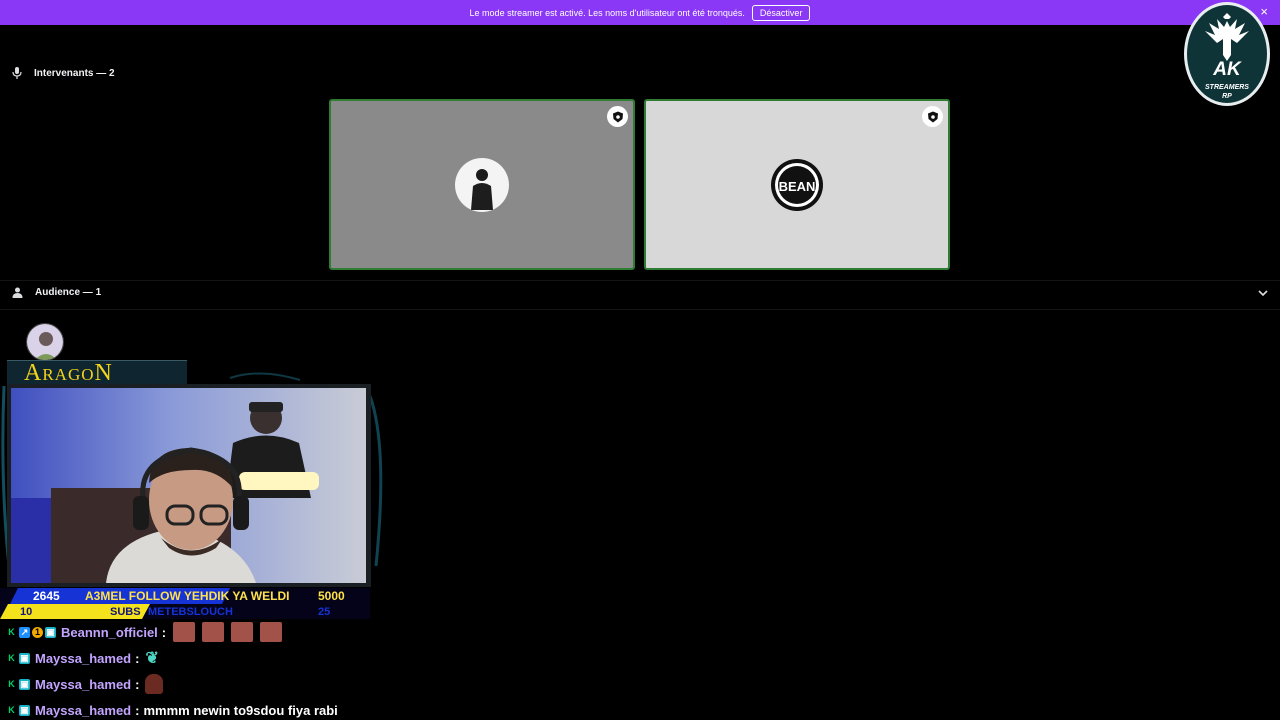 Image resolution: width=1280 pixels, height=720 pixels. What do you see at coordinates (331, 596) in the screenshot?
I see `follow-goal: 5000` at bounding box center [331, 596].